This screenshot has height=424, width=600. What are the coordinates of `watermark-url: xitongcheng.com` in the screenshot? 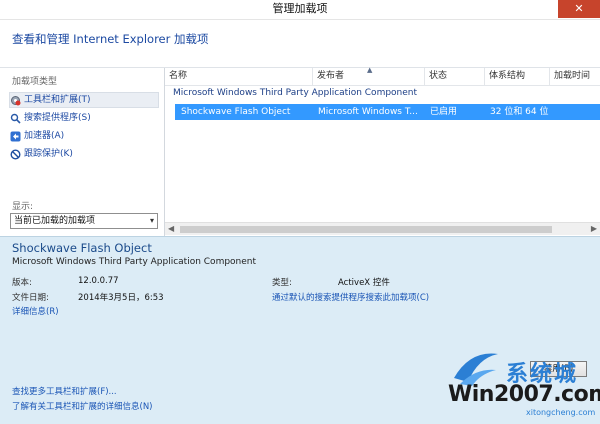 It's located at (561, 412).